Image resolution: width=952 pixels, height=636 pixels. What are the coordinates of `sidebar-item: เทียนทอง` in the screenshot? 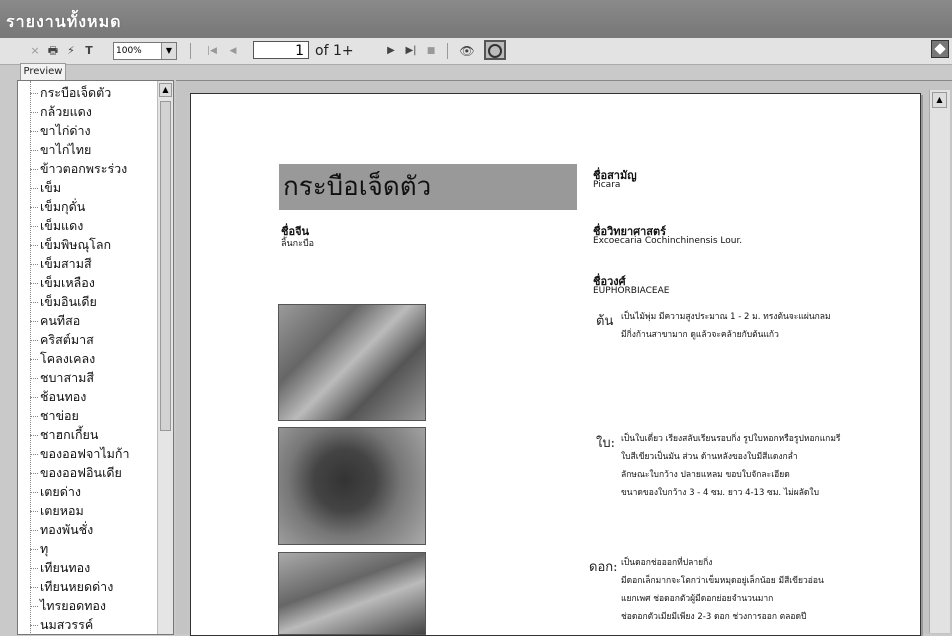 It's located at (60, 568).